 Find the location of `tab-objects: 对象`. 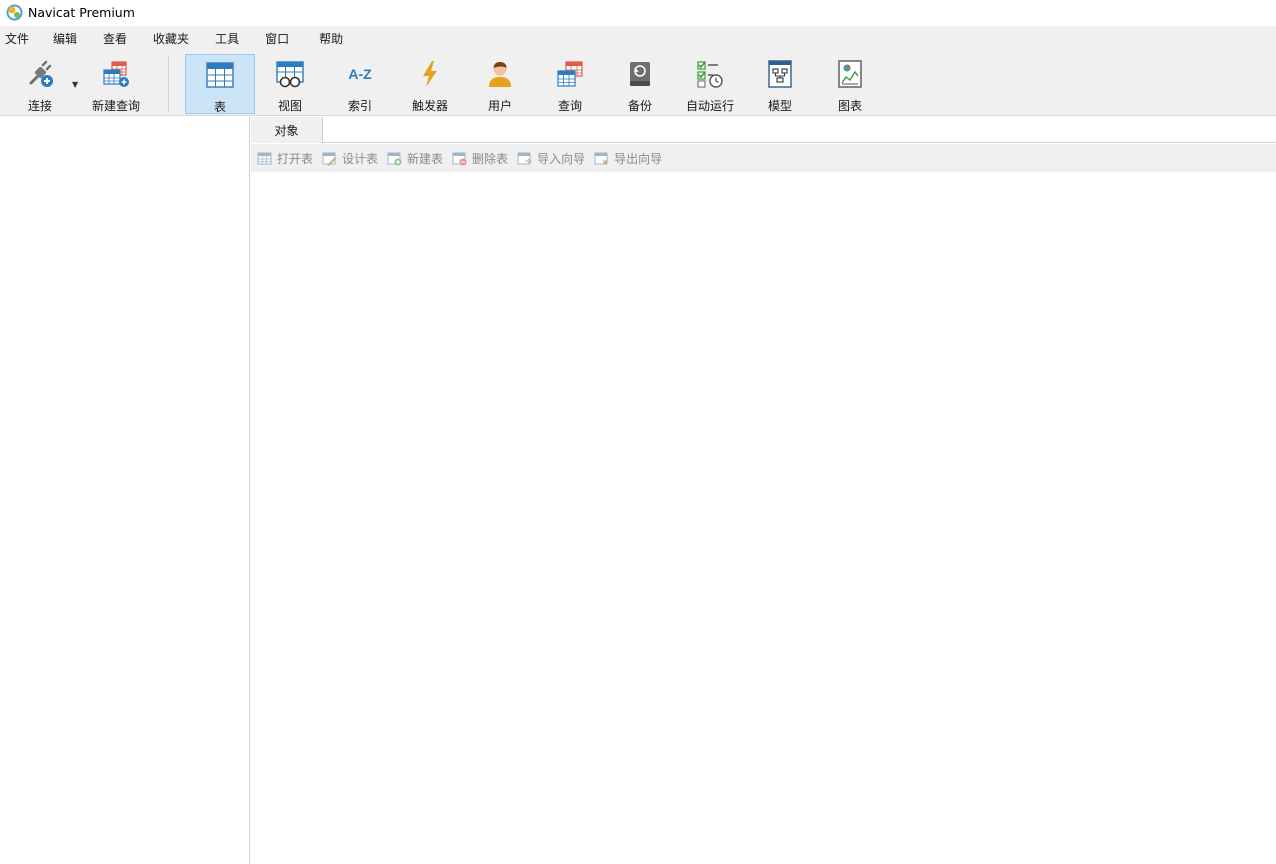

tab-objects: 对象 is located at coordinates (287, 130).